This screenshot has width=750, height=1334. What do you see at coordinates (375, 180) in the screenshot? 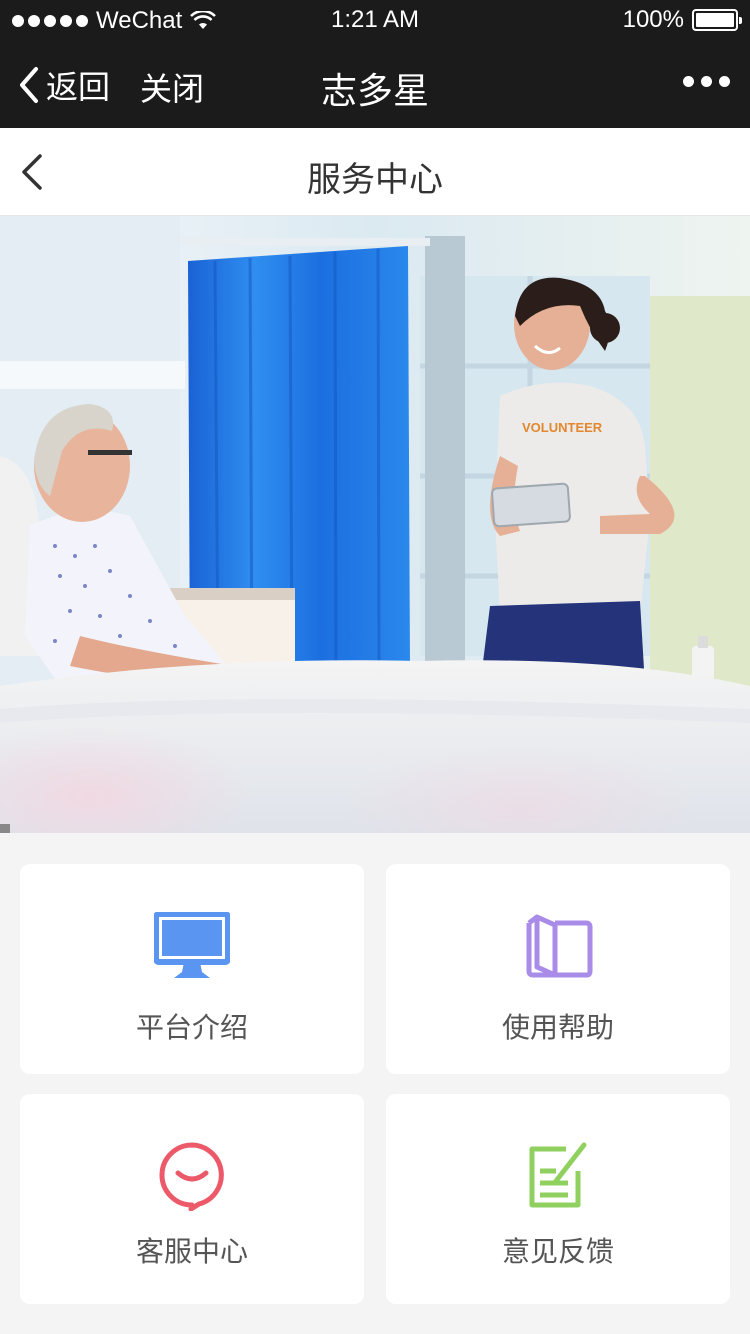
I see `page-title: 服务中心` at bounding box center [375, 180].